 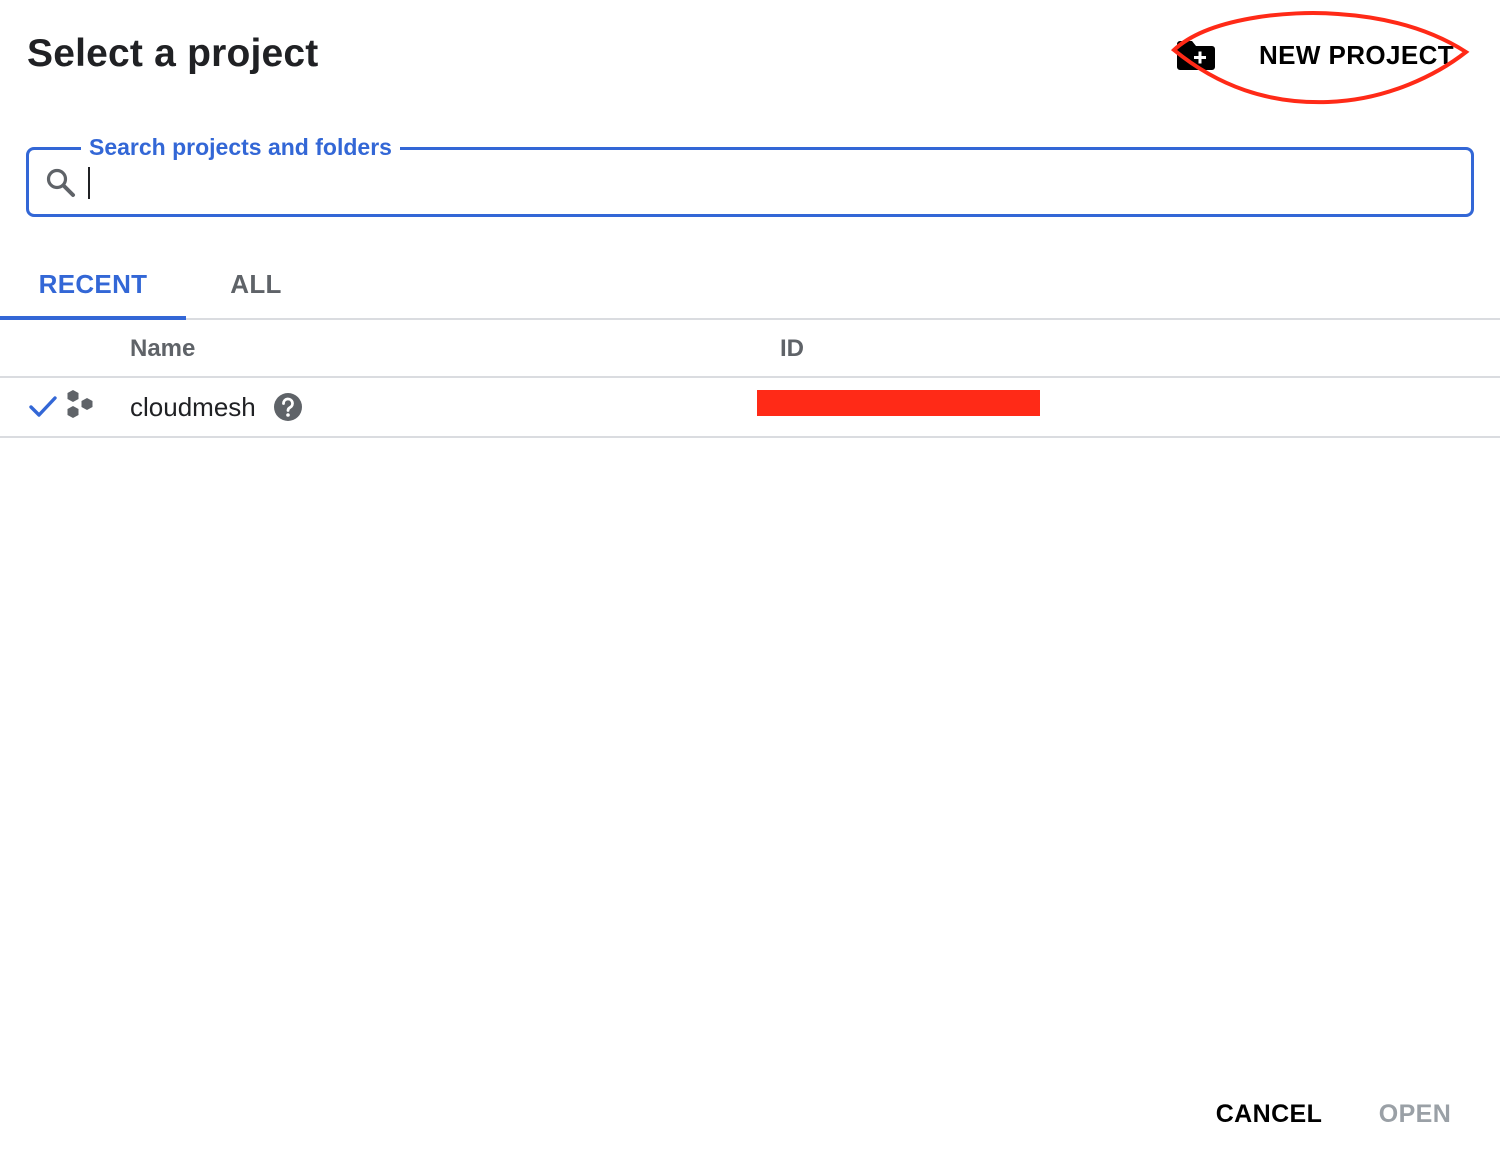 What do you see at coordinates (750, 408) in the screenshot?
I see `table-row: cloudmesh` at bounding box center [750, 408].